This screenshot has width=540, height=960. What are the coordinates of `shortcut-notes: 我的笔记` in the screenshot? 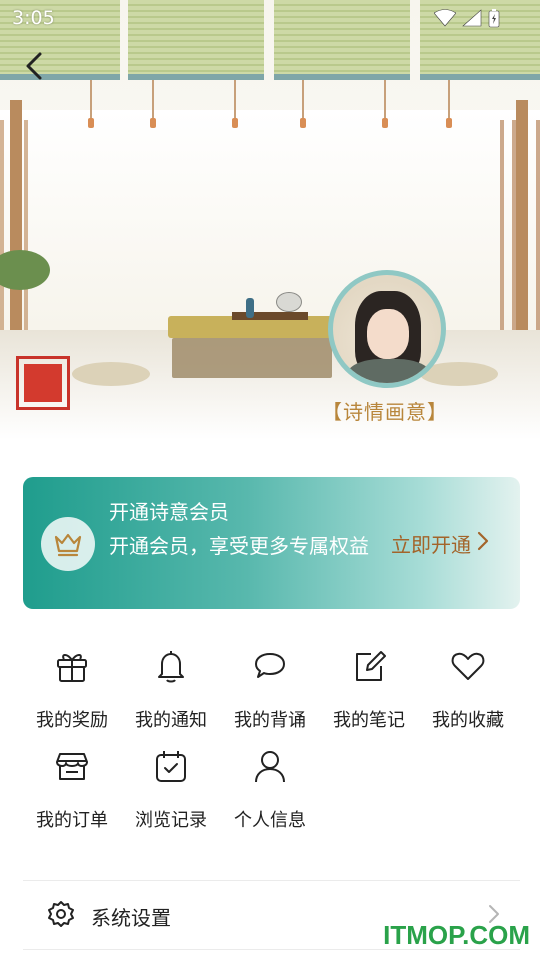 It's located at (369, 692).